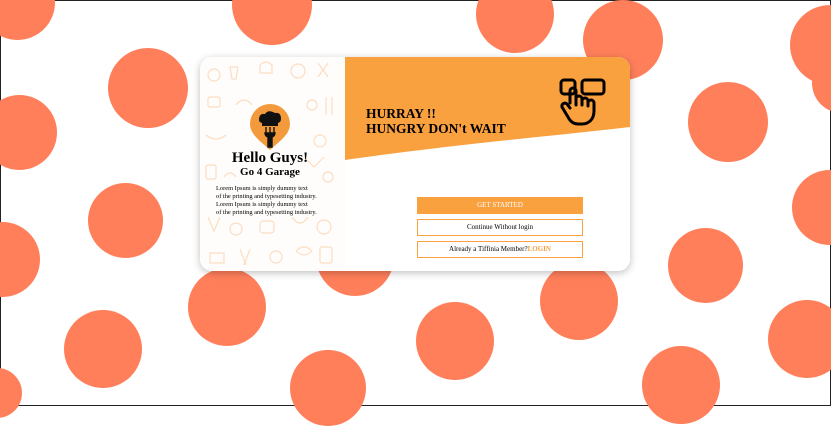 This screenshot has width=831, height=426. What do you see at coordinates (270, 158) in the screenshot?
I see `greeting-title: Hello Guys!` at bounding box center [270, 158].